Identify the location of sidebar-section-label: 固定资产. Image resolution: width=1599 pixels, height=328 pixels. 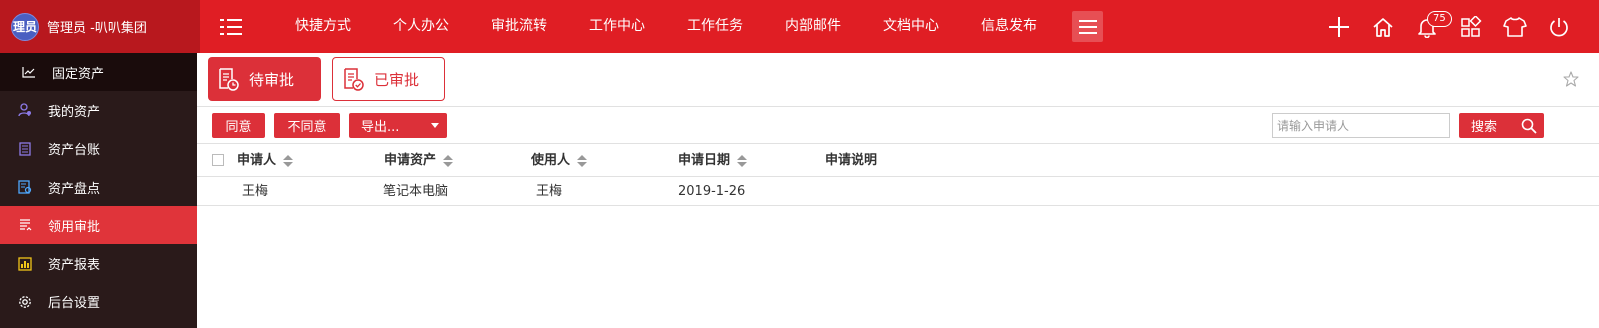
(78, 74).